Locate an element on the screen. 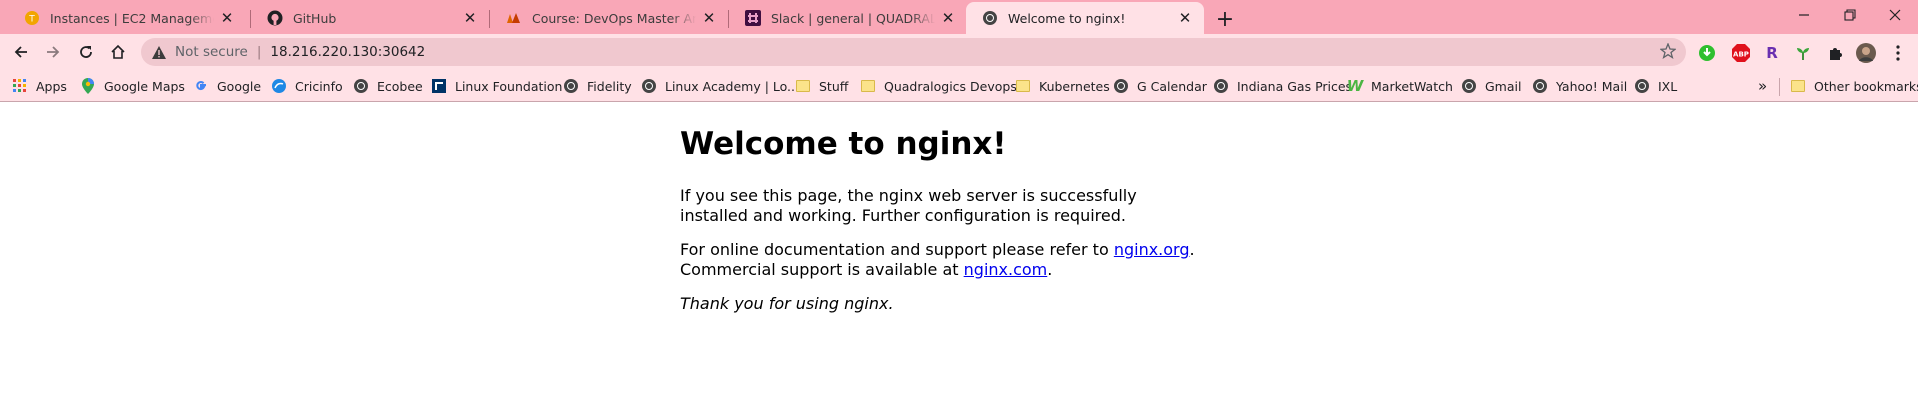 Image resolution: width=1918 pixels, height=413 pixels. security-label: Not secure is located at coordinates (211, 52).